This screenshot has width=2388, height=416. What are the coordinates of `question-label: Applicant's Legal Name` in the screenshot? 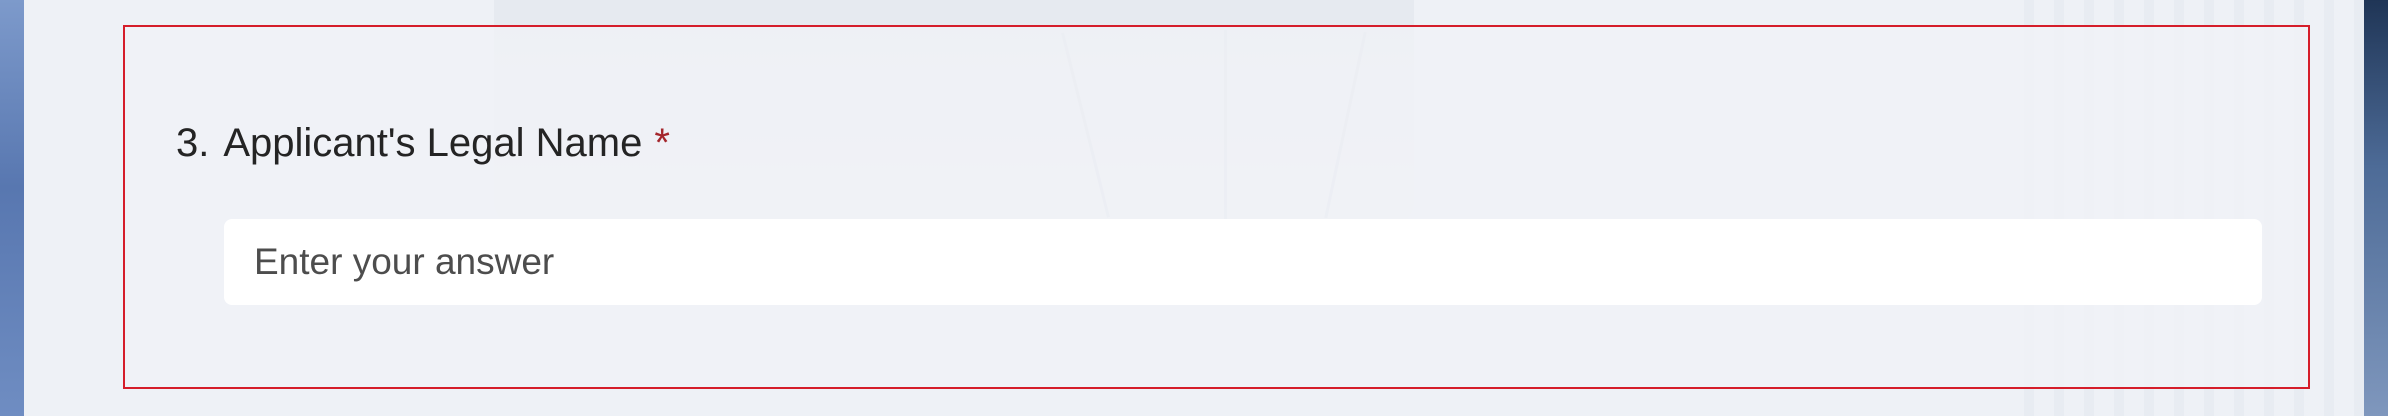 It's located at (433, 143).